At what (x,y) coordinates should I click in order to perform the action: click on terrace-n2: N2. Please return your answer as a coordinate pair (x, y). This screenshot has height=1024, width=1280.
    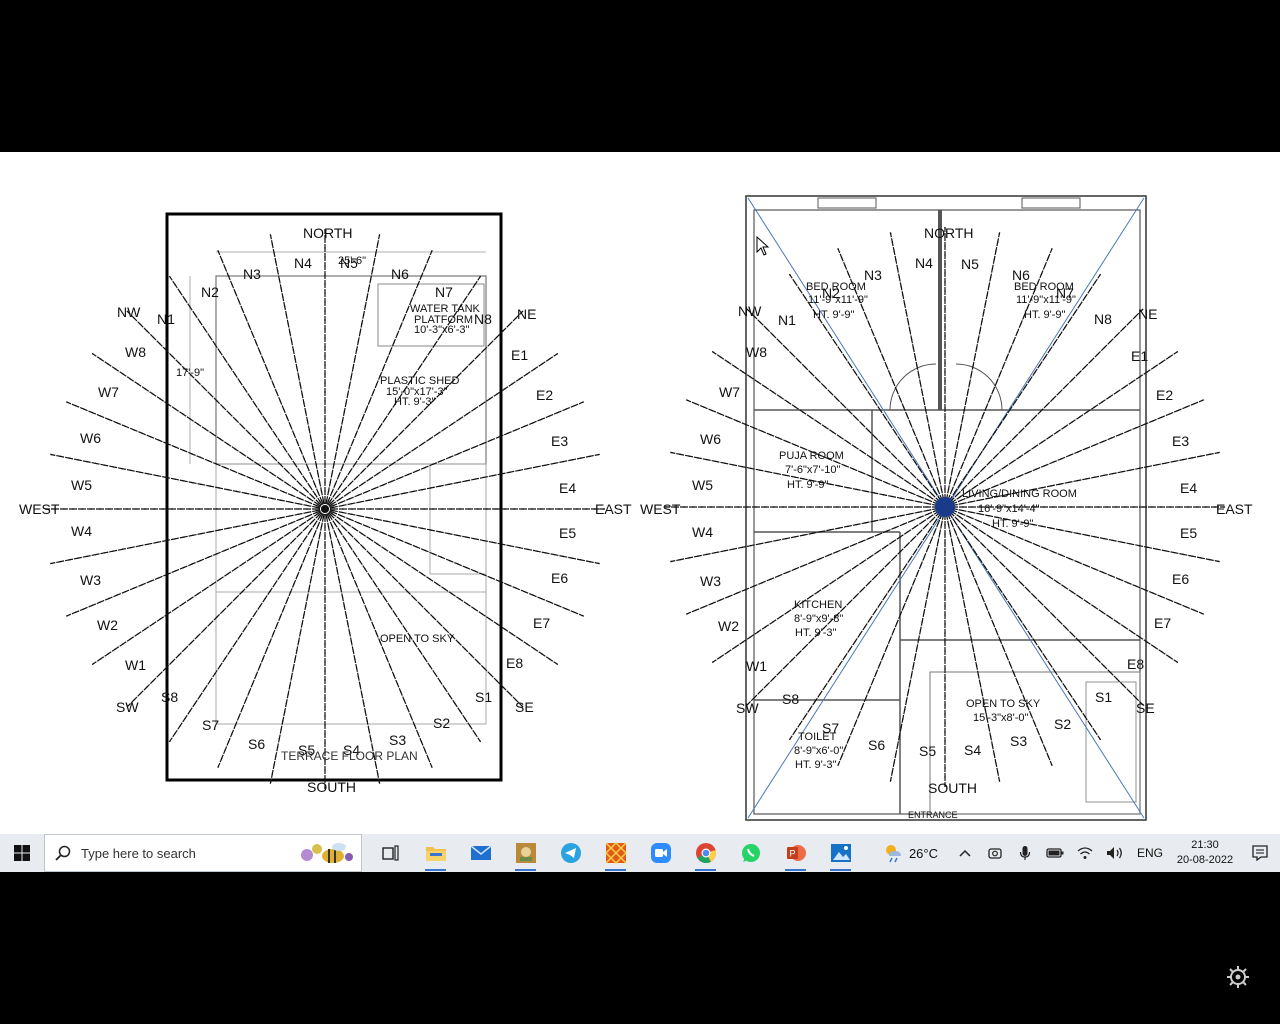
    Looking at the image, I should click on (210, 292).